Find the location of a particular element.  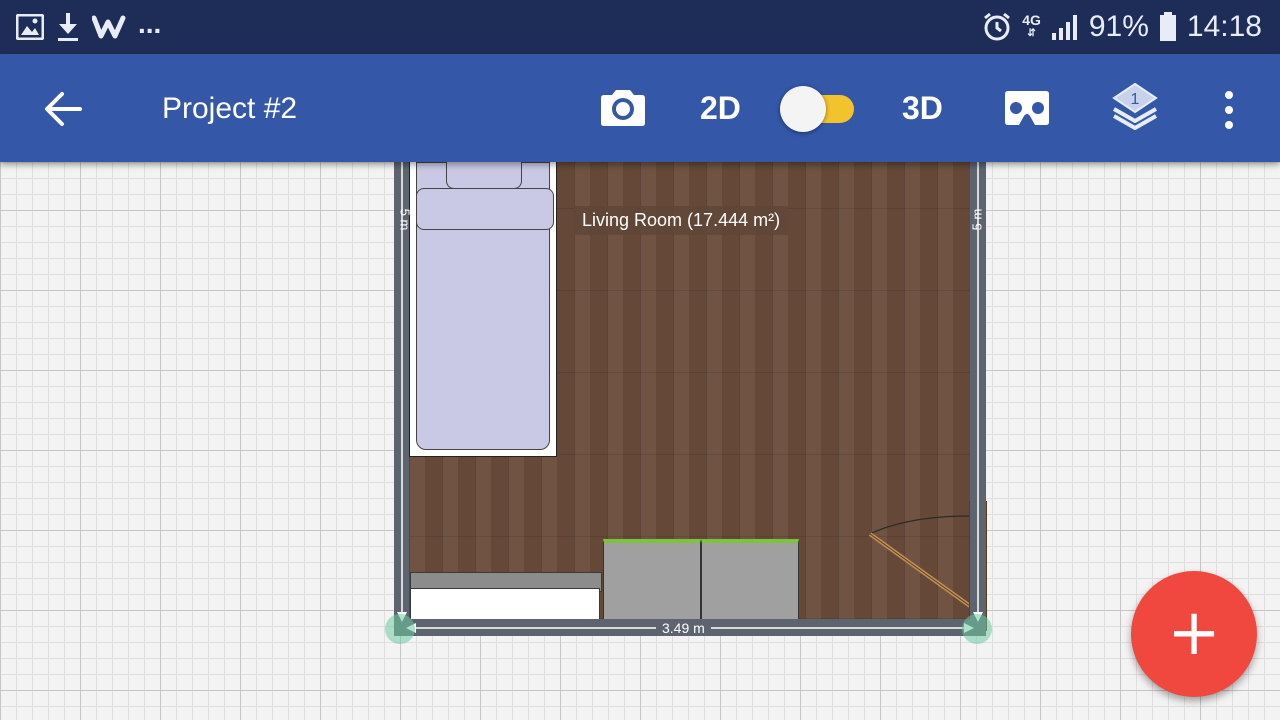

status-bar: ... 4G ⇵ 91% 14:18 is located at coordinates (640, 27).